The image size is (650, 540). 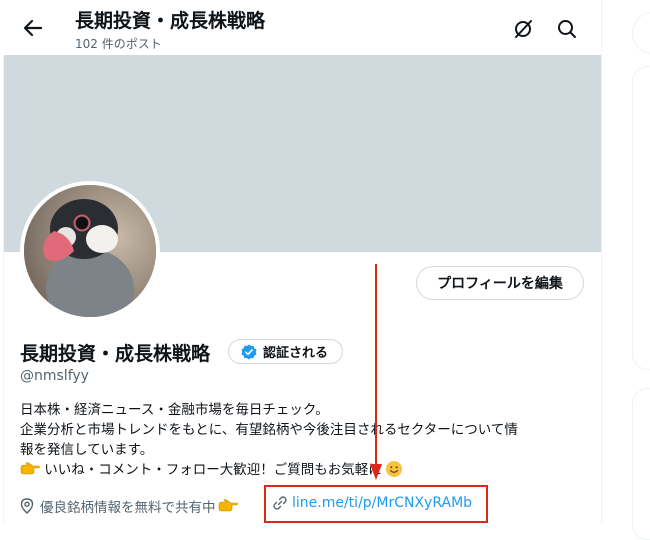 What do you see at coordinates (269, 430) in the screenshot?
I see `bio-line: 企業分析と市場トレンドをもとに、有望銘柄や今後注目されるセクターについて情` at bounding box center [269, 430].